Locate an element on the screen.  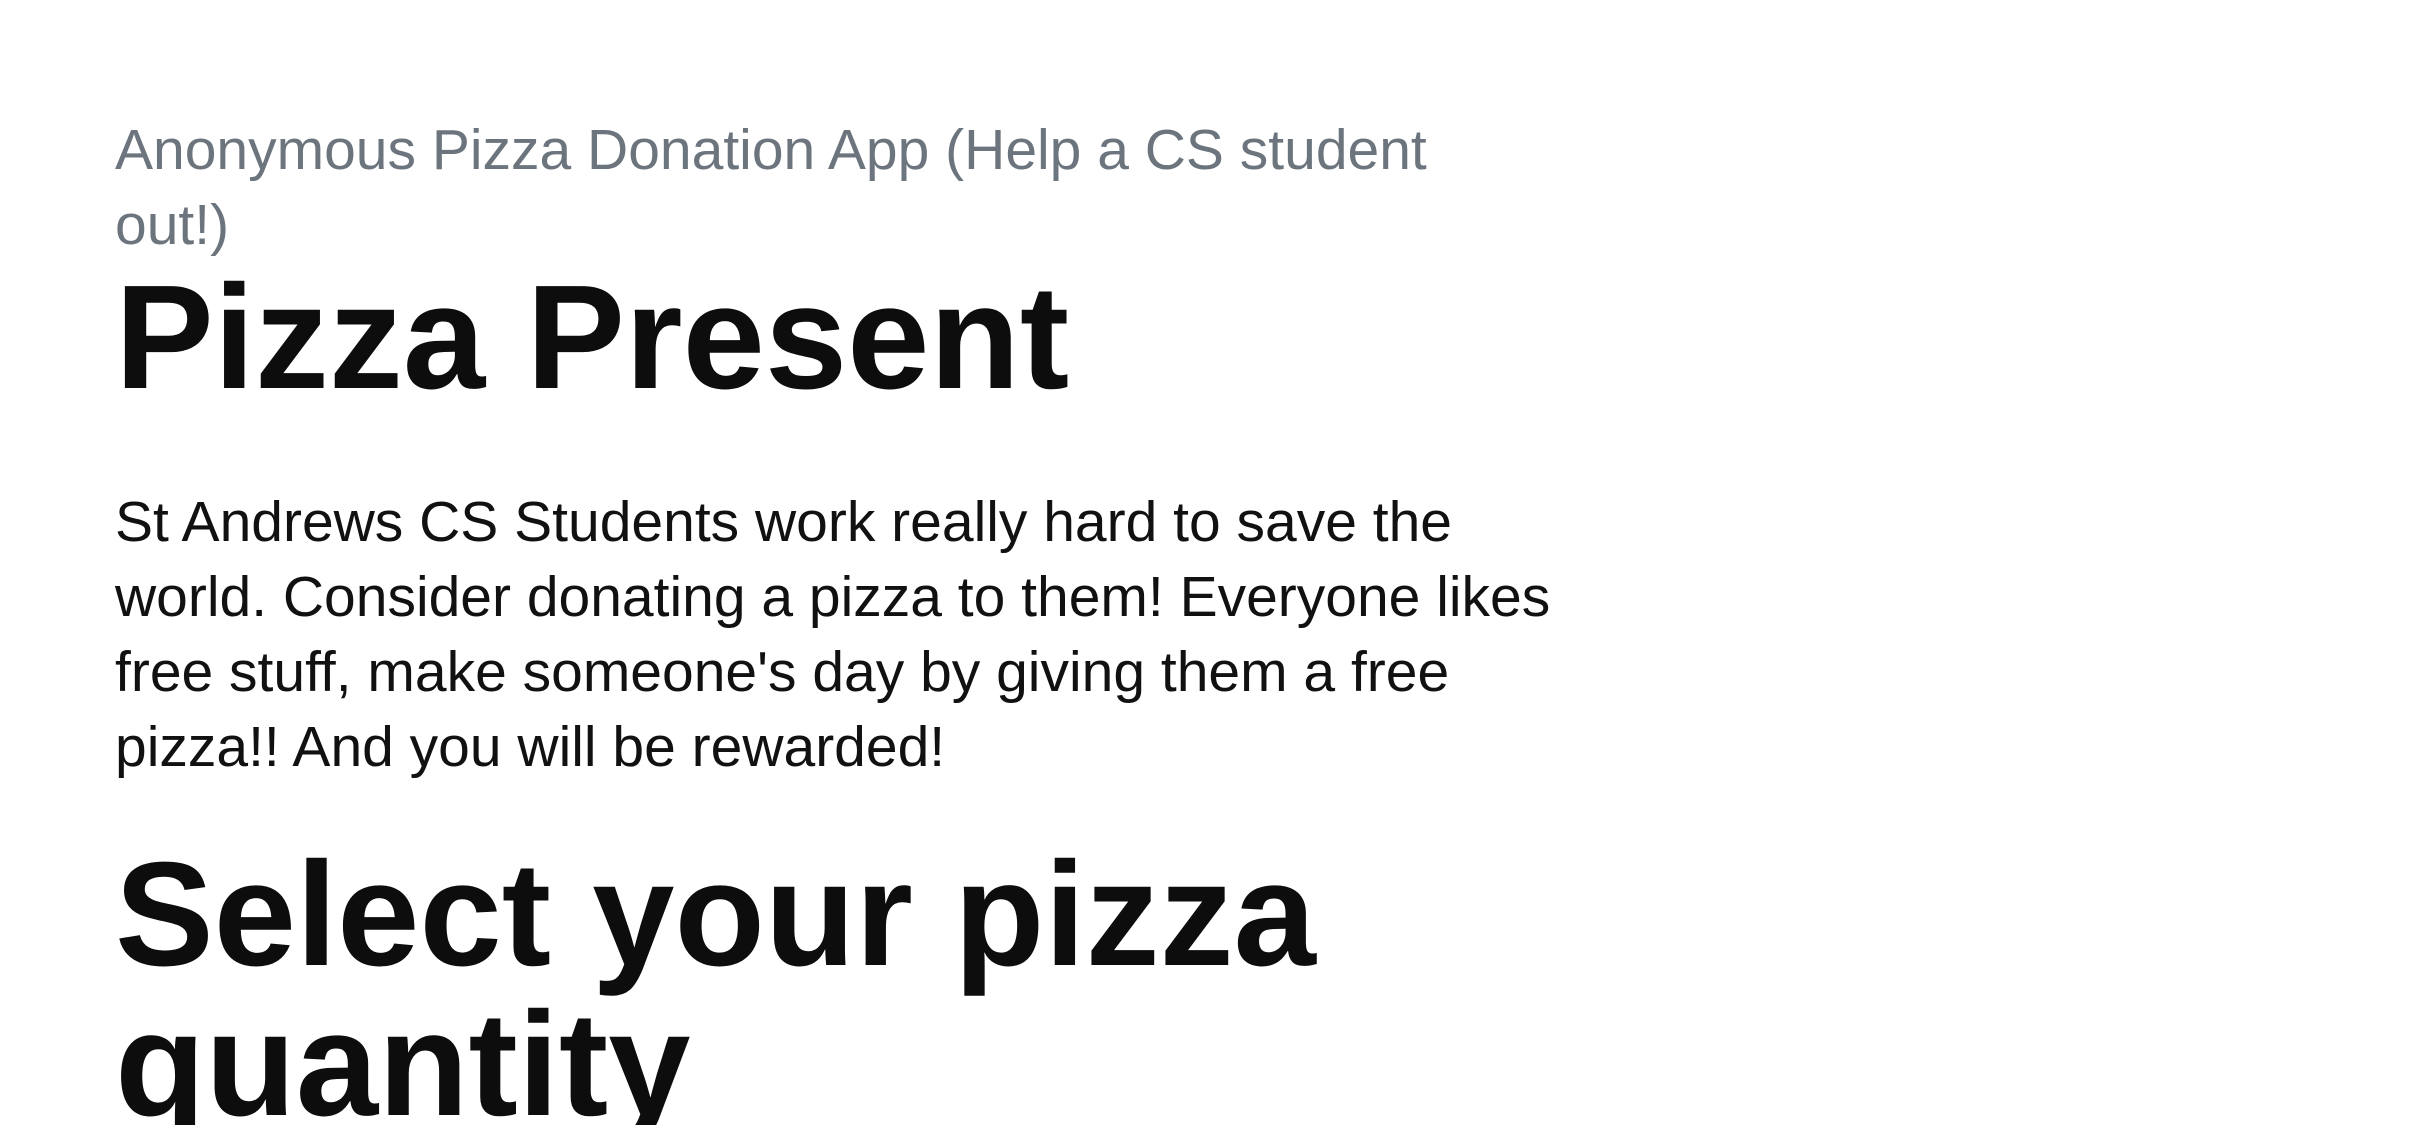
page-title: Pizza Present is located at coordinates (592, 337).